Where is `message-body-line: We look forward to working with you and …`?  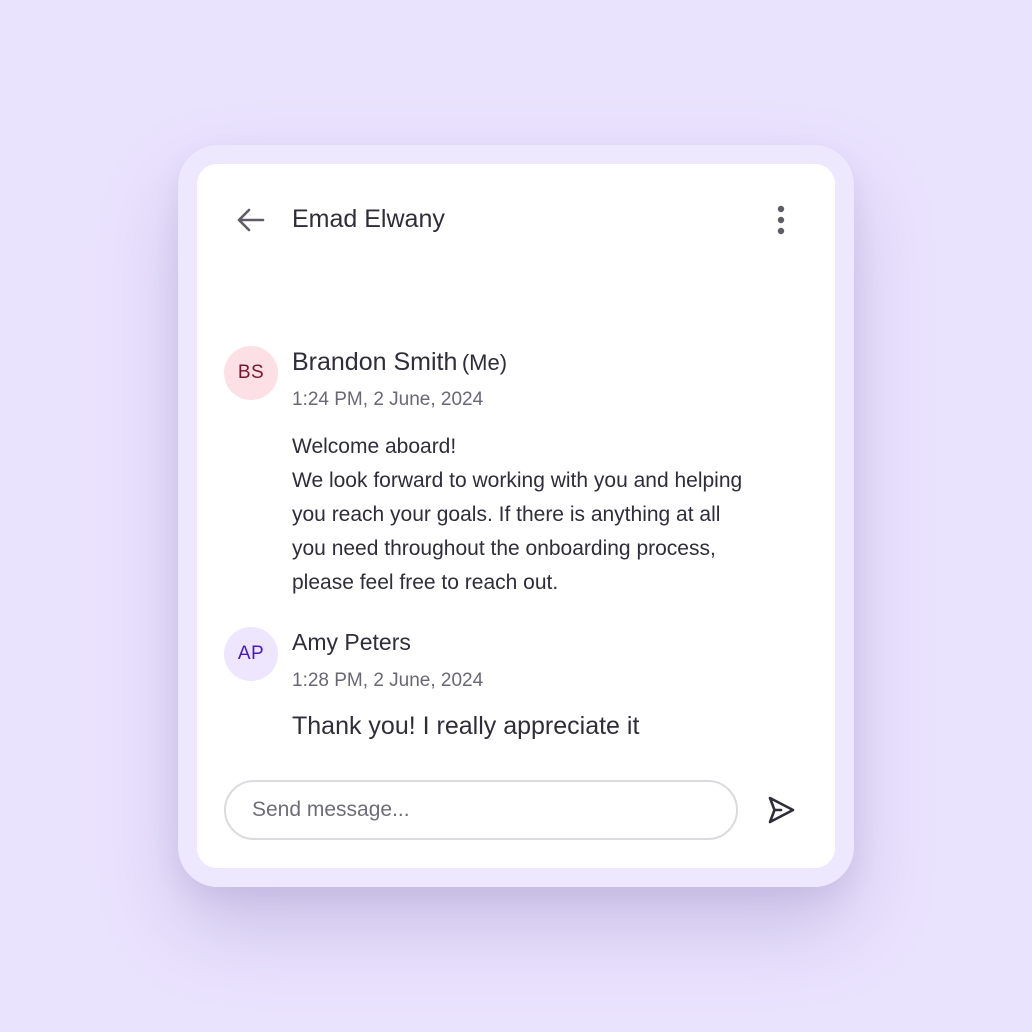
message-body-line: We look forward to working with you and … is located at coordinates (517, 480).